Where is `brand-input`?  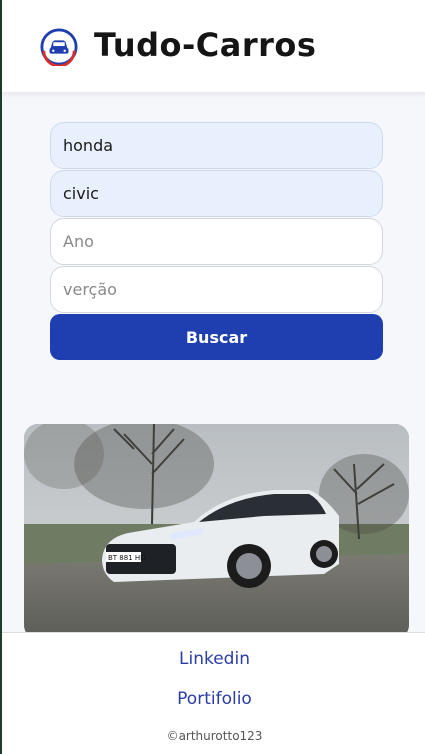
brand-input is located at coordinates (216, 145).